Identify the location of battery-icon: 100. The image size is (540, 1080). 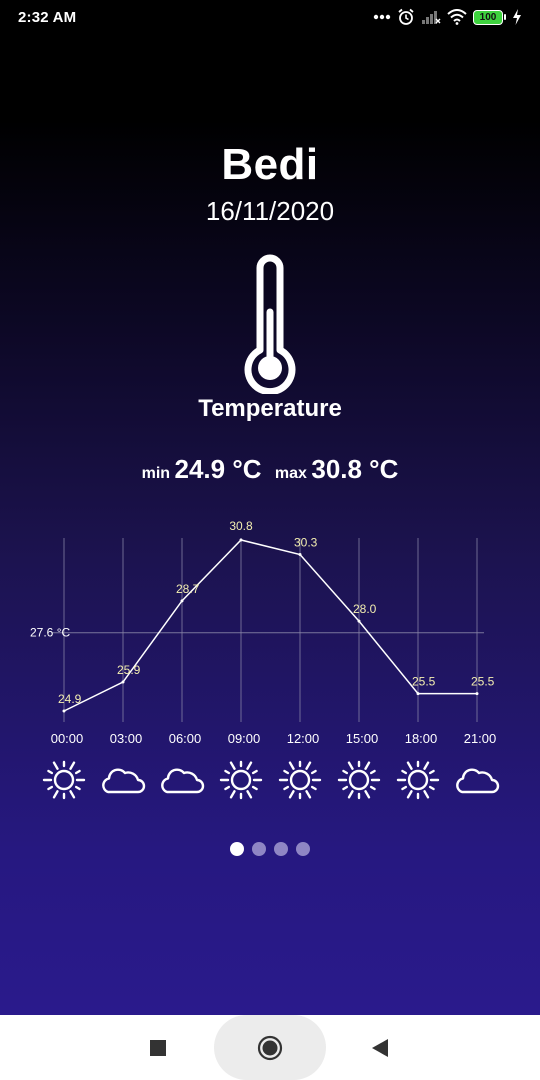
(489, 17).